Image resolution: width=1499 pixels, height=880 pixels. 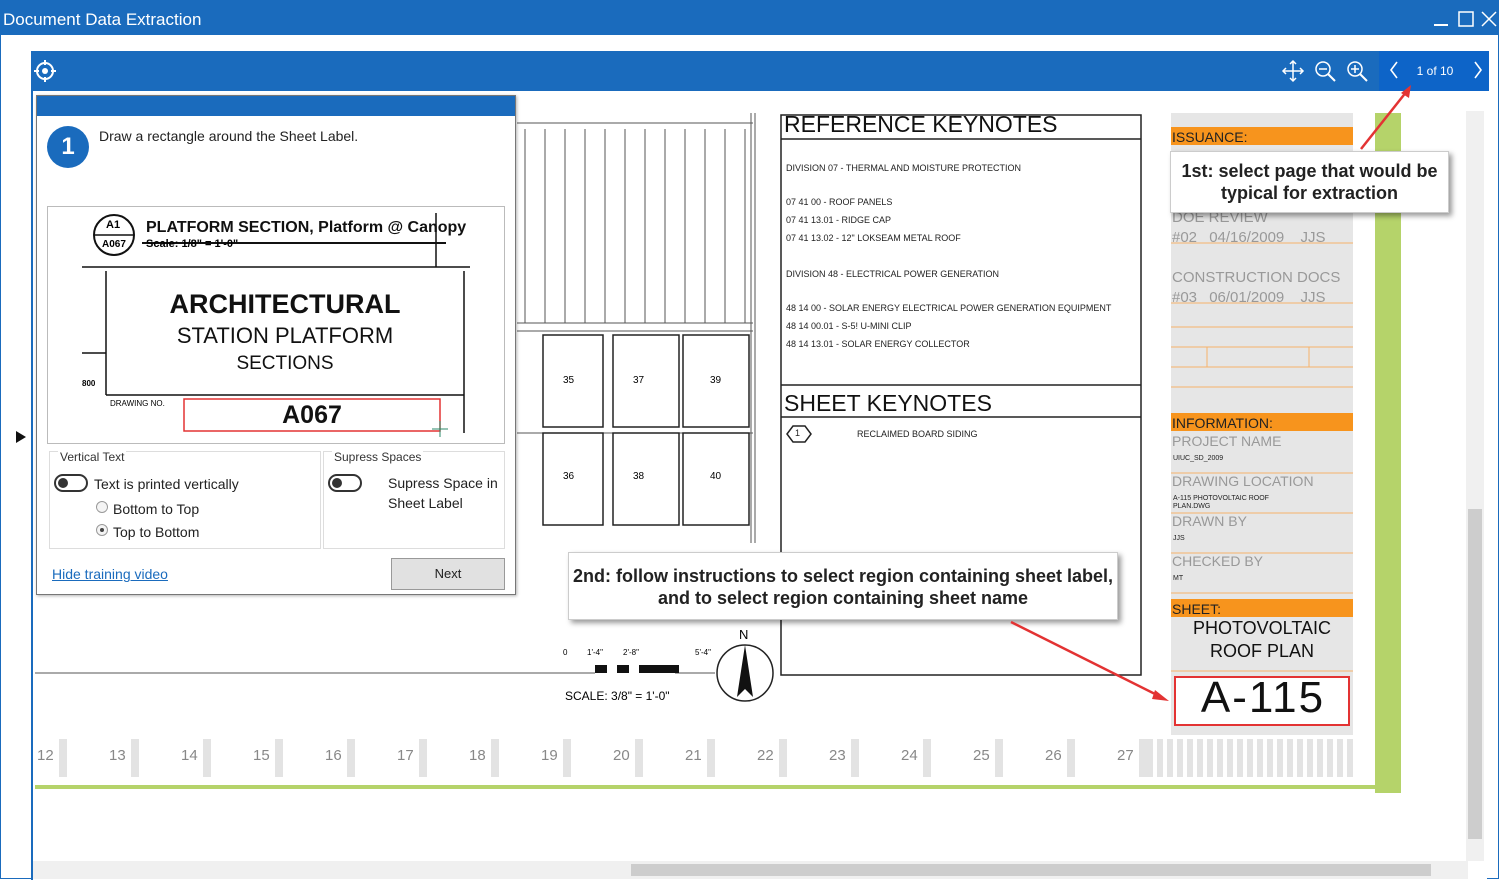 What do you see at coordinates (156, 532) in the screenshot?
I see `radio-label: Top to Bottom` at bounding box center [156, 532].